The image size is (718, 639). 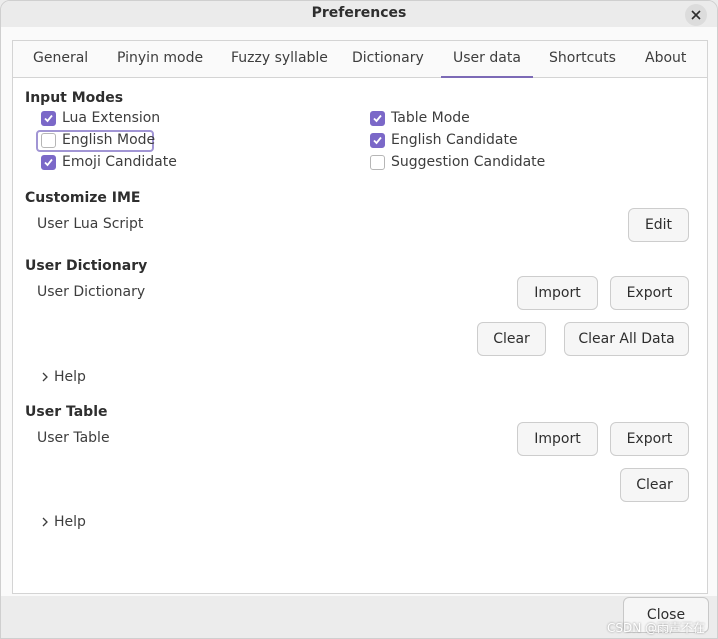 I want to click on checkbox-label: Suggestion Candidate, so click(x=468, y=162).